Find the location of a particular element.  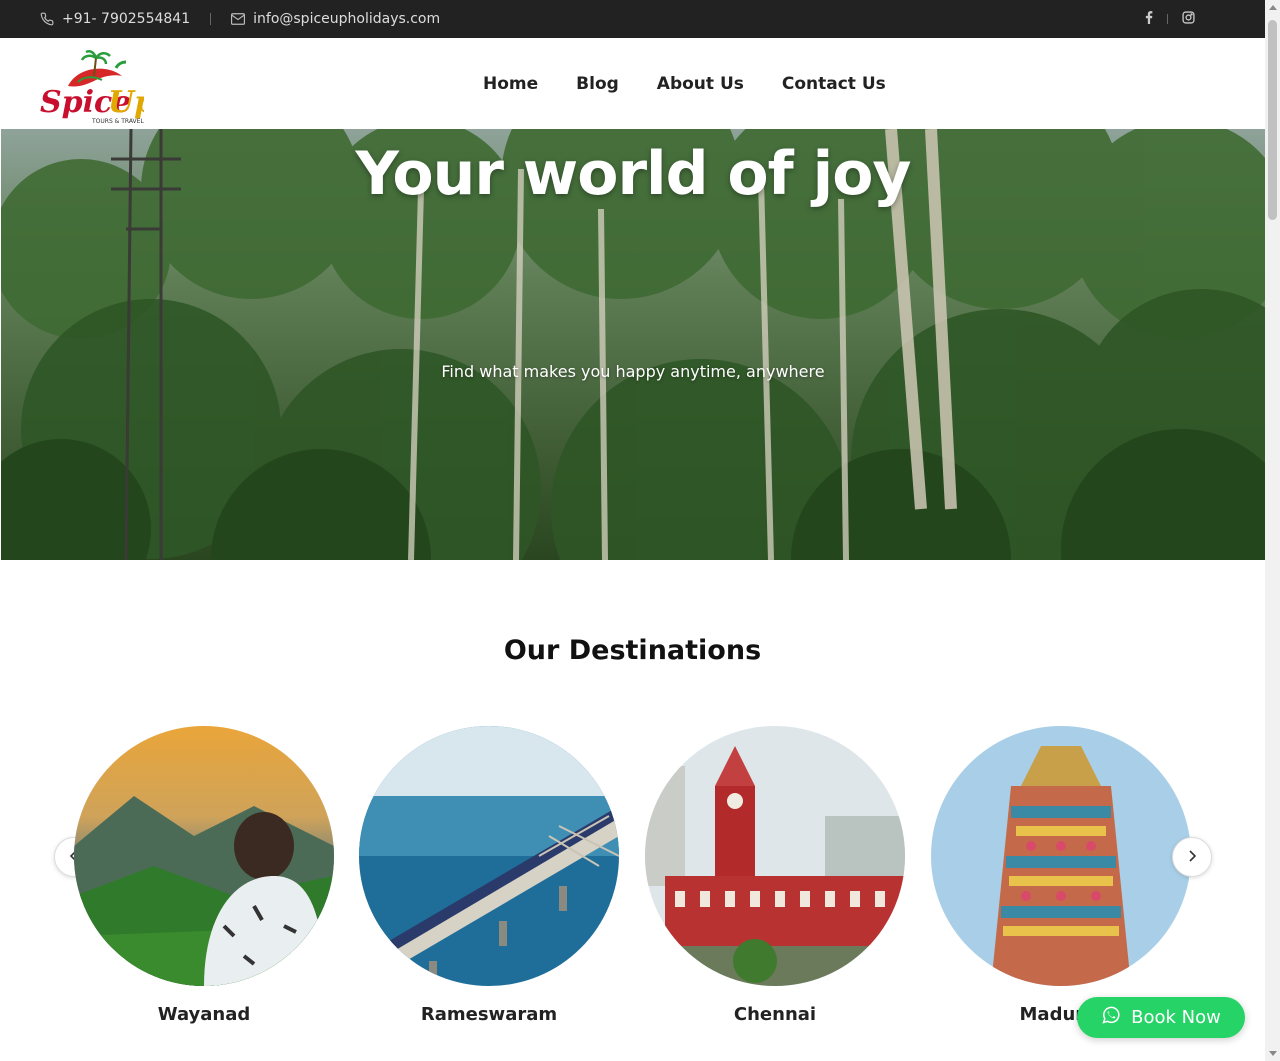

scrollbar-thumb is located at coordinates (1272, 120).